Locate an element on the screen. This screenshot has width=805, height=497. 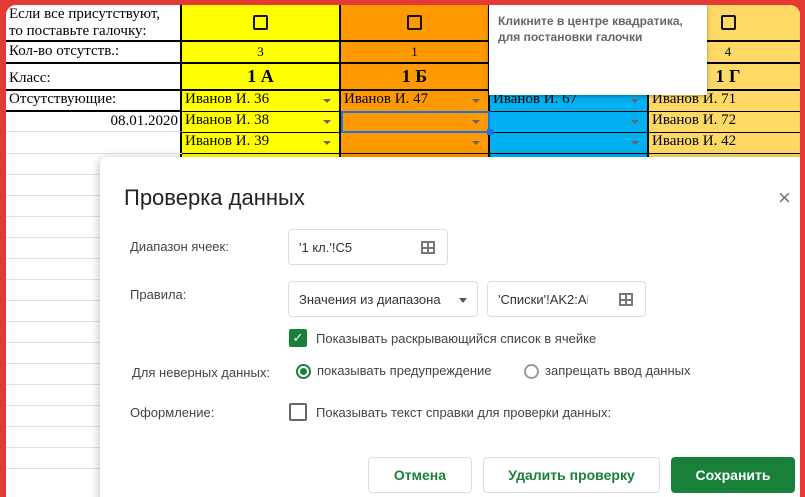
class-a-absent-cell: Иванов И. 39 is located at coordinates (261, 143).